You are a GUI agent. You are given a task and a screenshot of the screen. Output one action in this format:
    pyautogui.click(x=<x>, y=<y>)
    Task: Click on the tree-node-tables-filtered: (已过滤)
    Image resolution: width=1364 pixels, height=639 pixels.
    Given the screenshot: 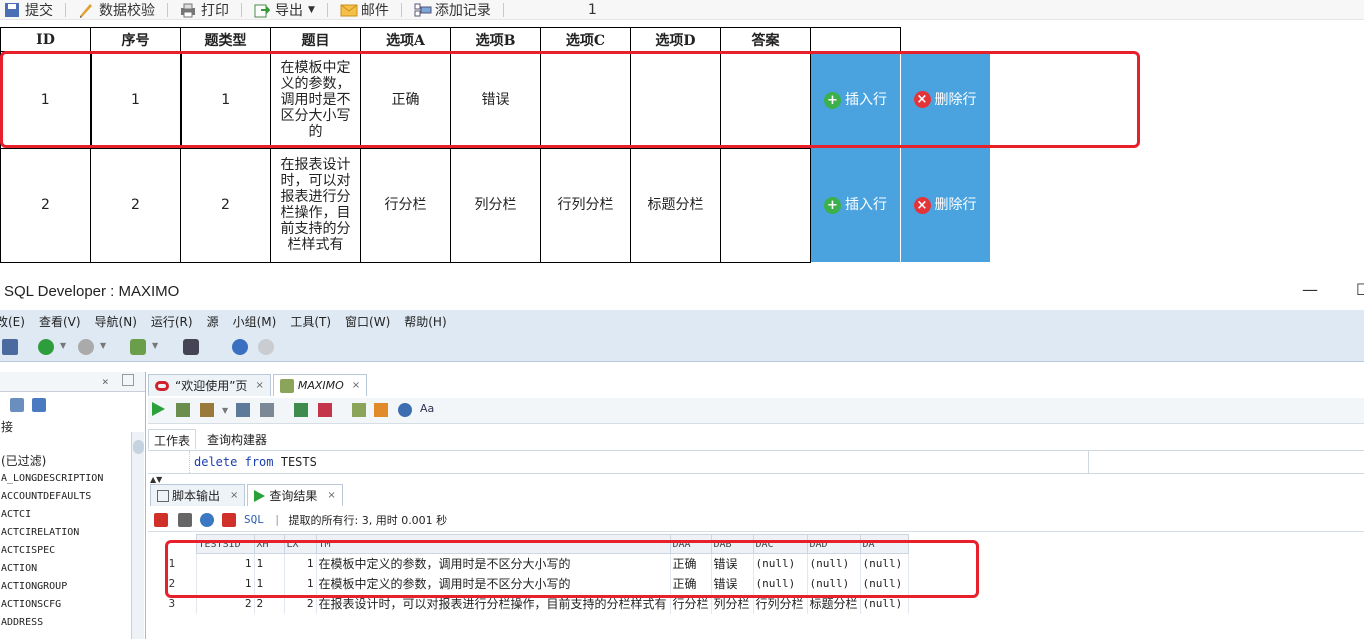 What is the action you would take?
    pyautogui.click(x=72, y=461)
    